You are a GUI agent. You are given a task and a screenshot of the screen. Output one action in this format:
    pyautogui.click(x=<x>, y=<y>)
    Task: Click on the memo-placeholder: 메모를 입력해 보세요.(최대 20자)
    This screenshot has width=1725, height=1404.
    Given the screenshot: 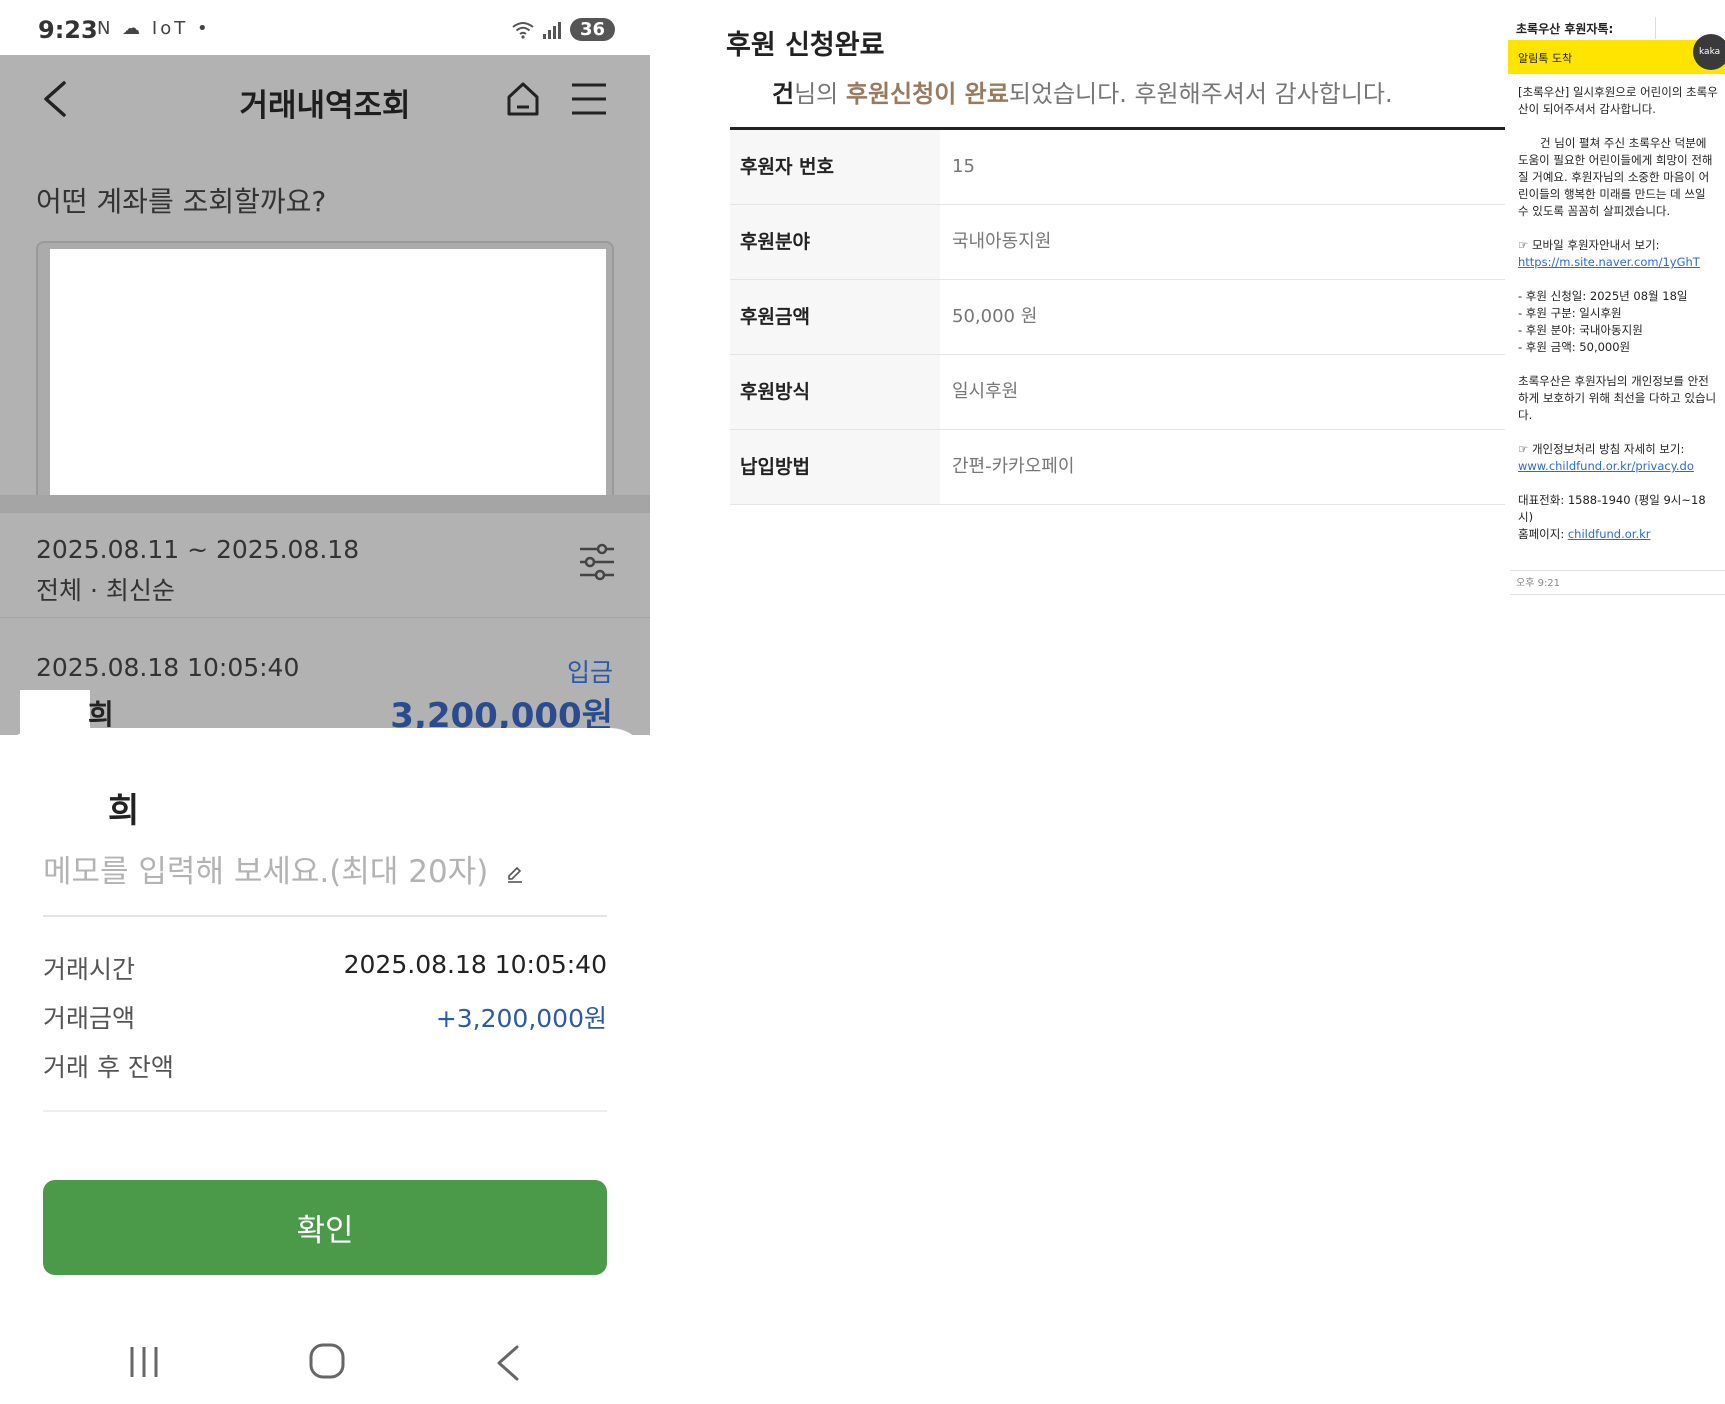 What is the action you would take?
    pyautogui.click(x=266, y=872)
    